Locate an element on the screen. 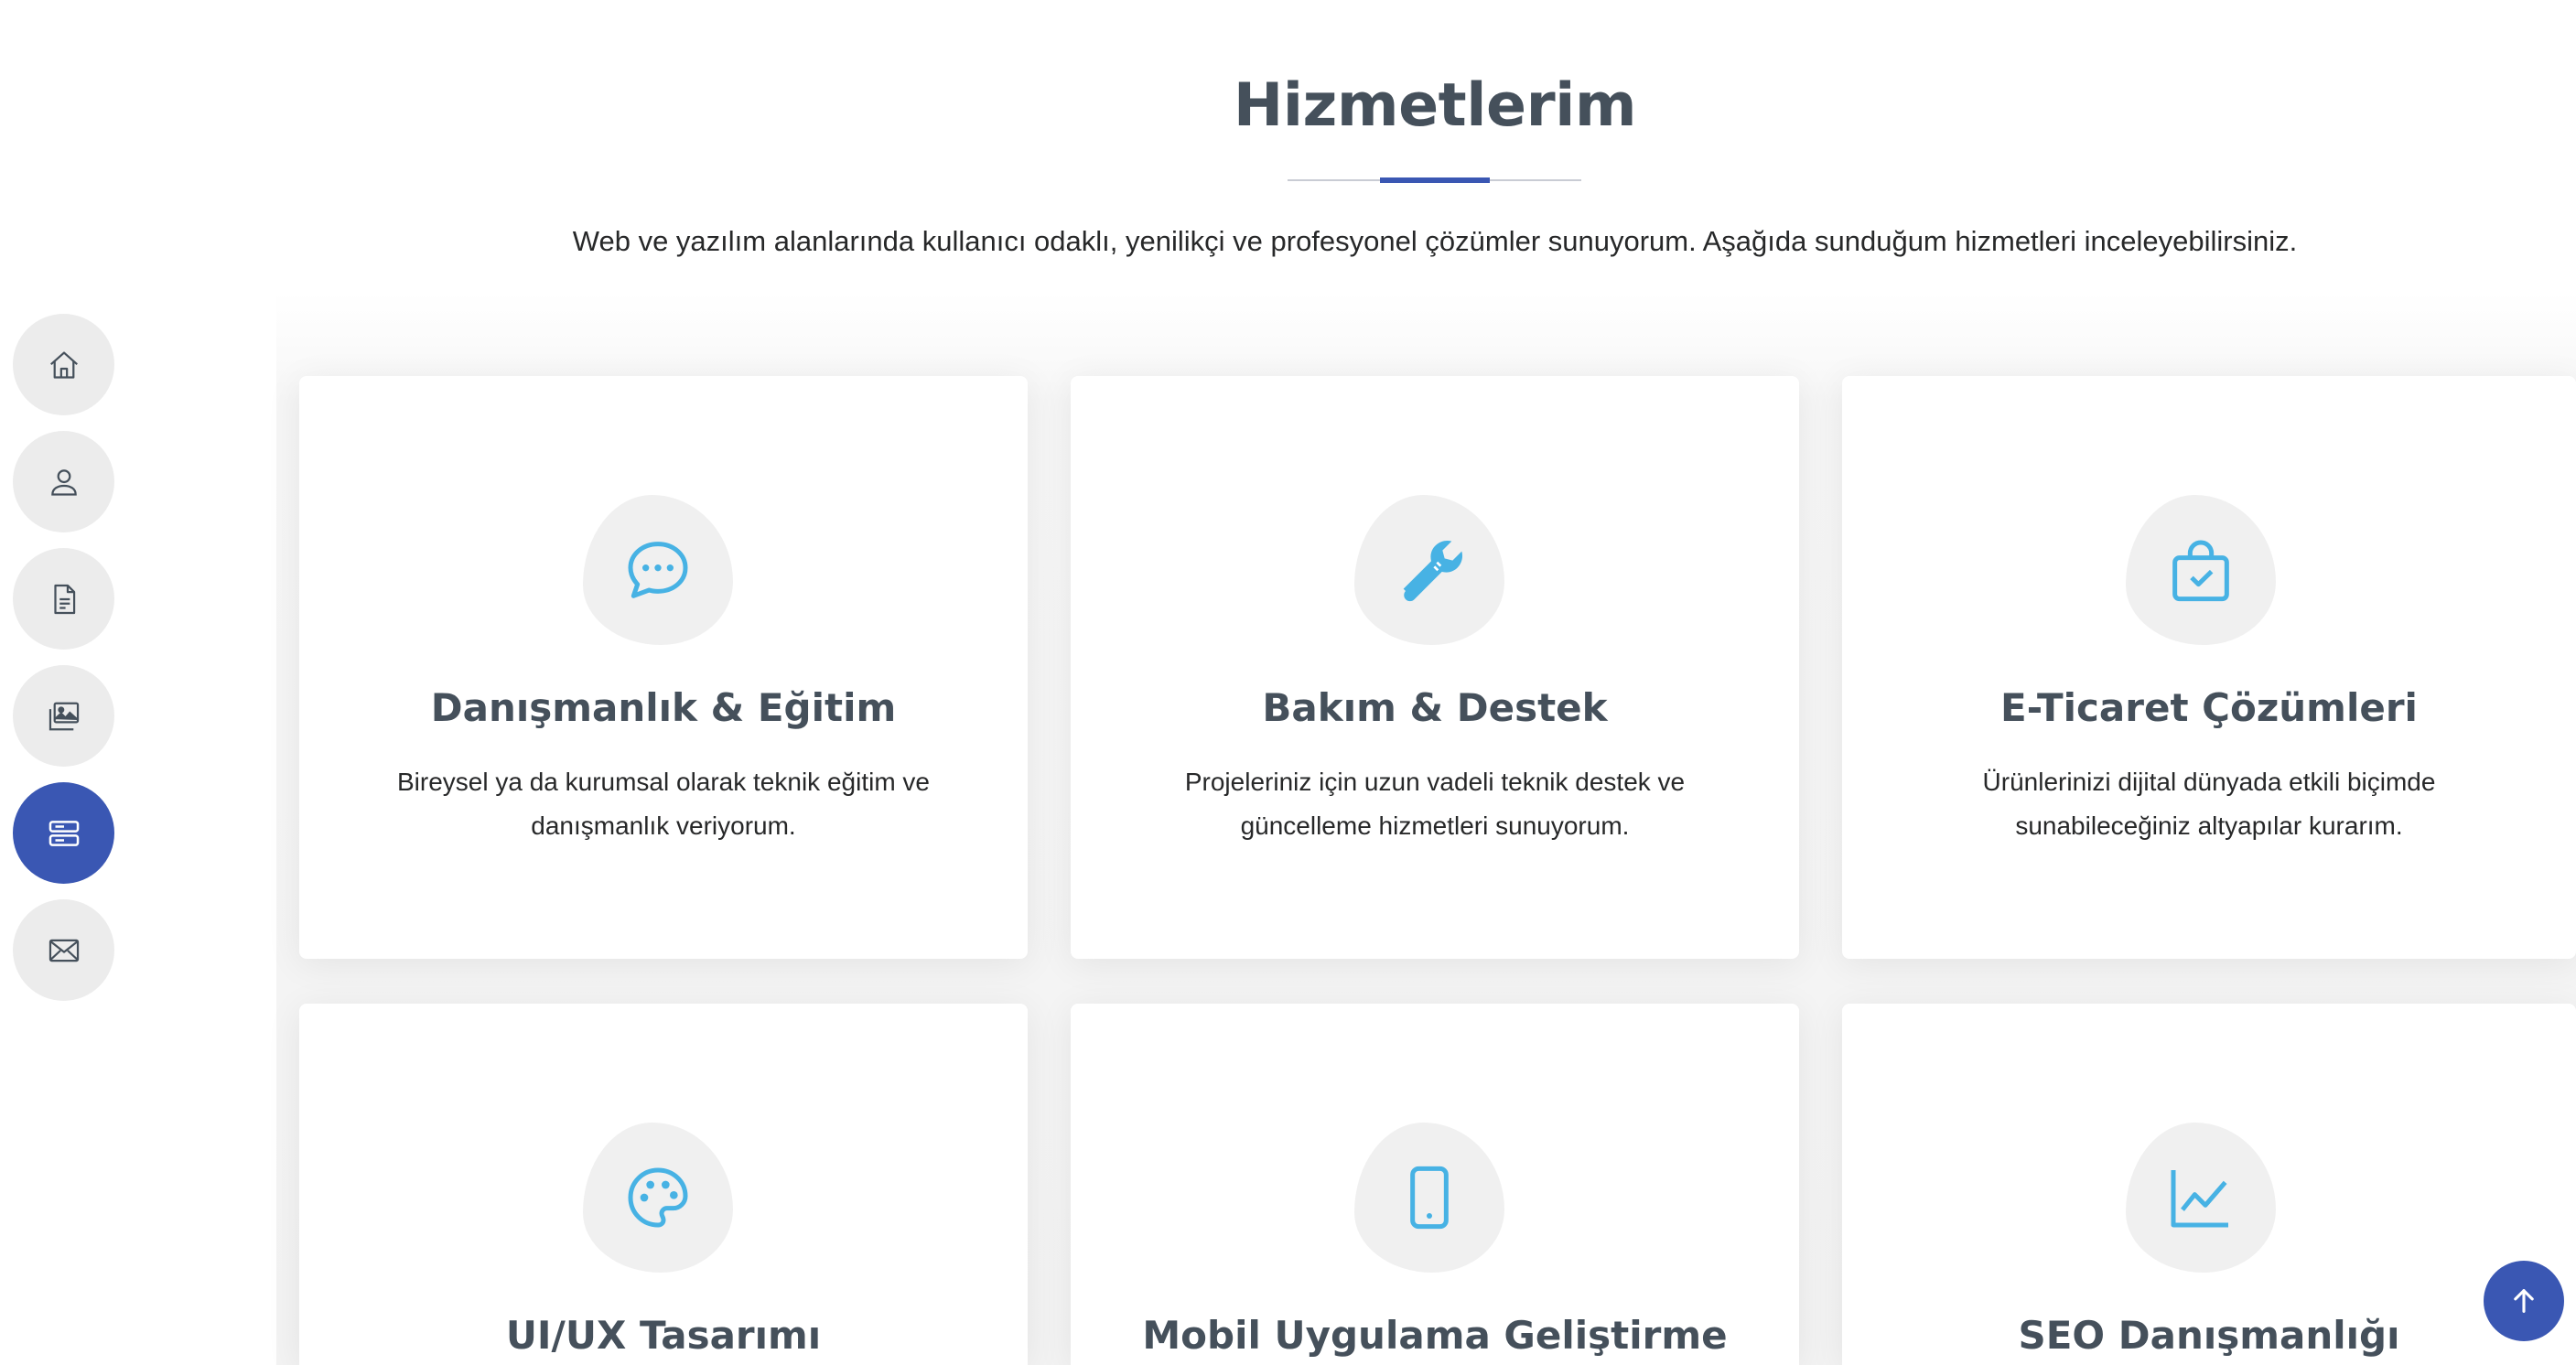 This screenshot has height=1365, width=2576. nav-about is located at coordinates (63, 481).